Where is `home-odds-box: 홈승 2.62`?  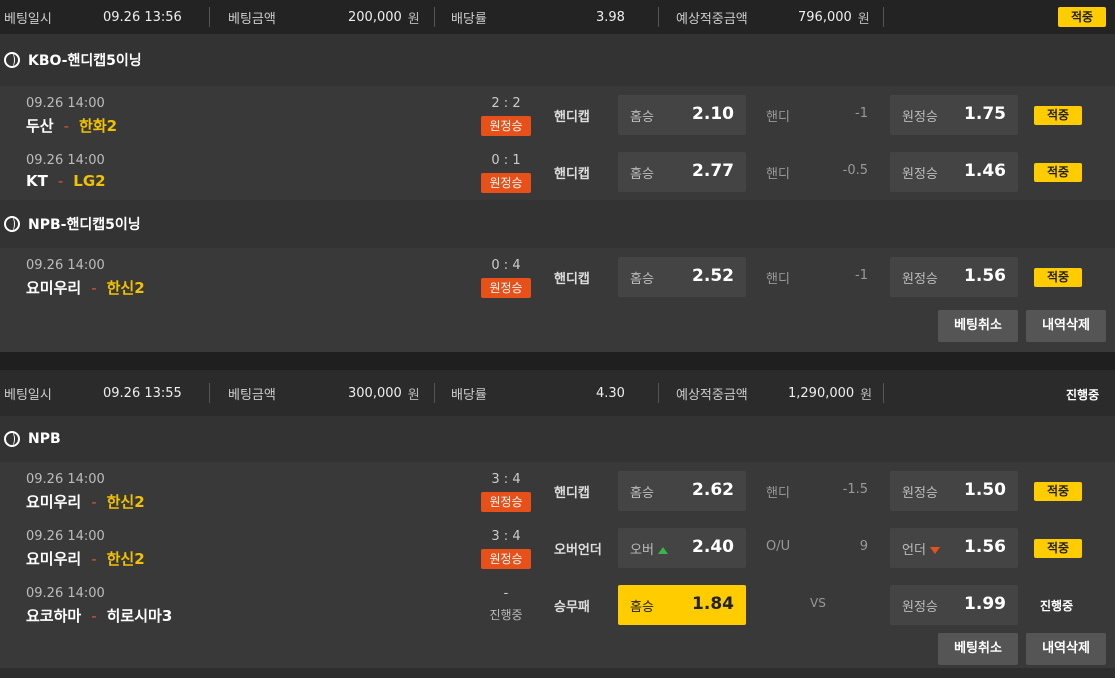
home-odds-box: 홈승 2.62 is located at coordinates (682, 491).